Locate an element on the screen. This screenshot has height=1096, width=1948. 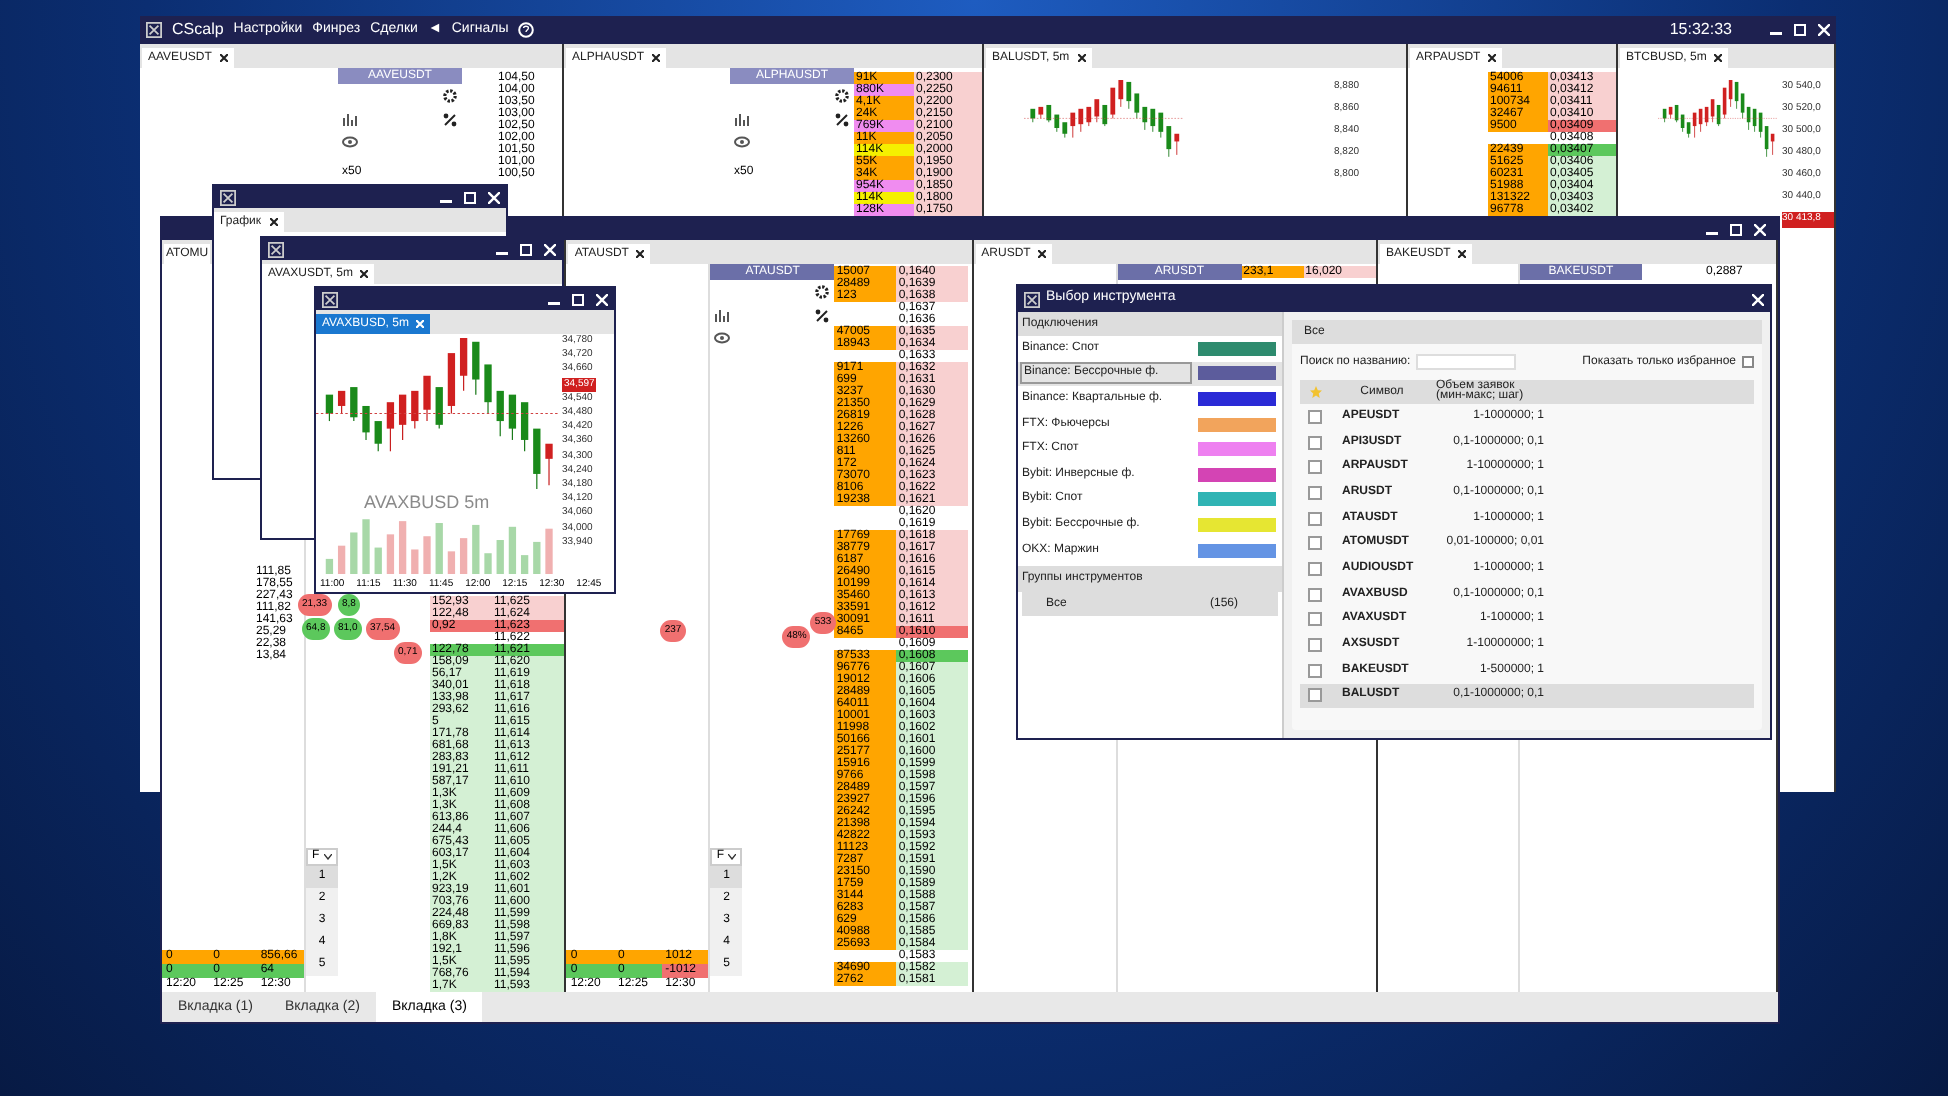
chart-watermark: AVAXBUSD 5m is located at coordinates (427, 502).